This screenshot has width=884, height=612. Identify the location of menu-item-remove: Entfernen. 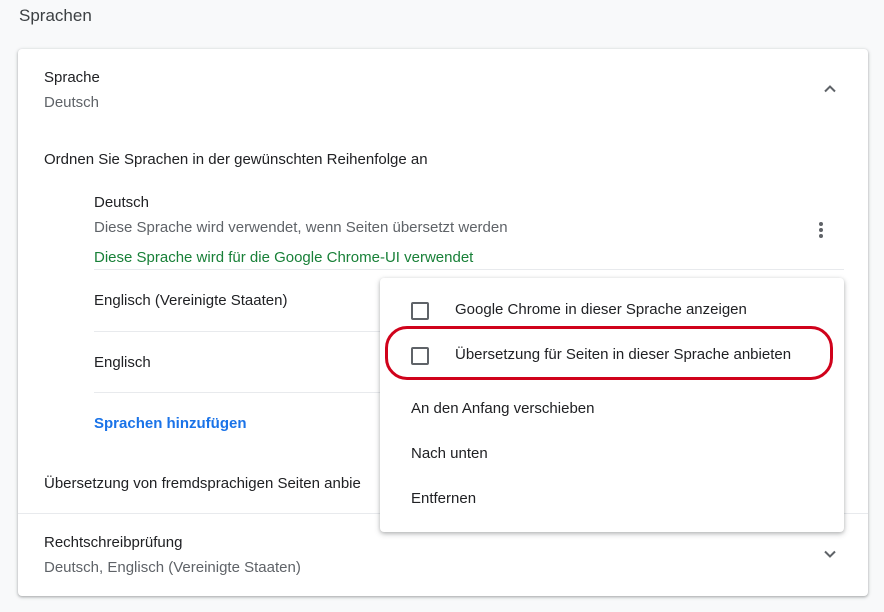
(443, 498).